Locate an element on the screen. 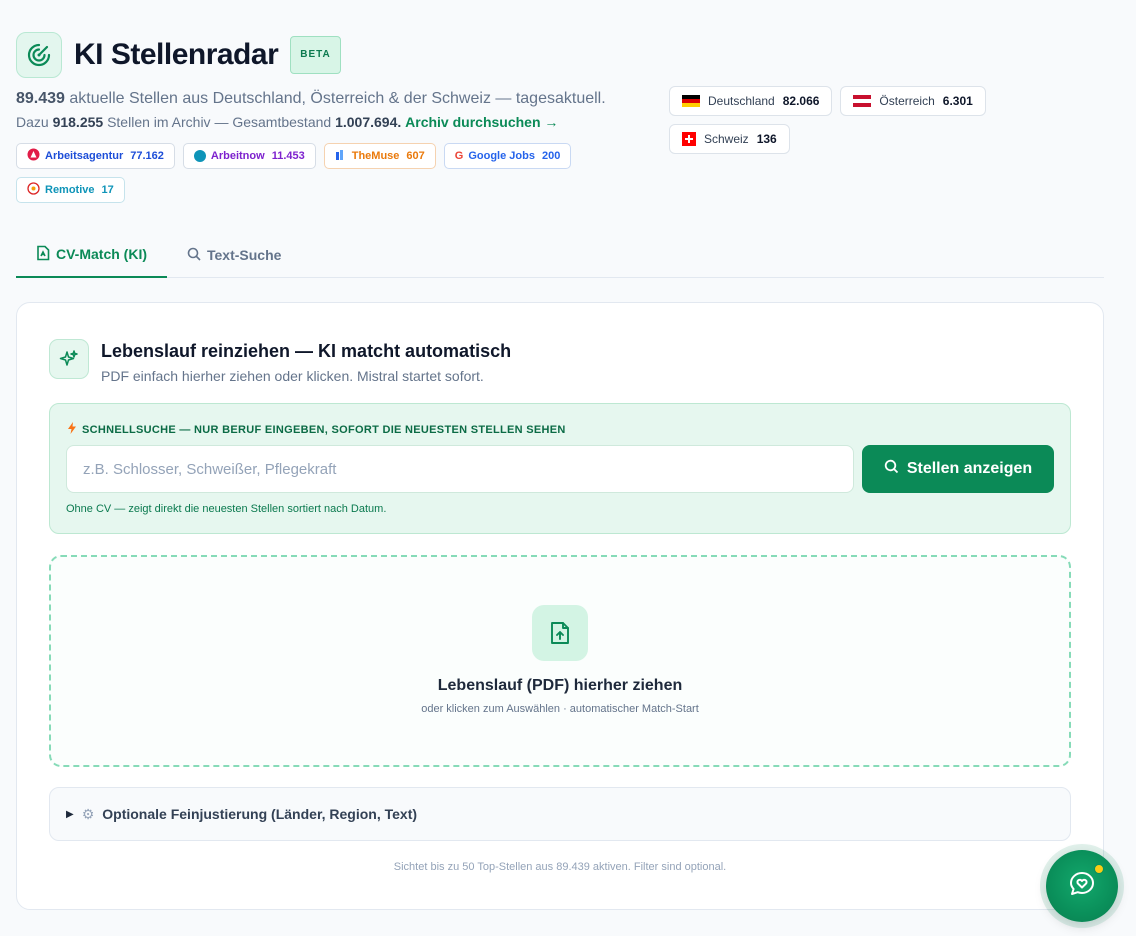 The height and width of the screenshot is (936, 1136). source-google-jobs: G Google Jobs 200 is located at coordinates (507, 156).